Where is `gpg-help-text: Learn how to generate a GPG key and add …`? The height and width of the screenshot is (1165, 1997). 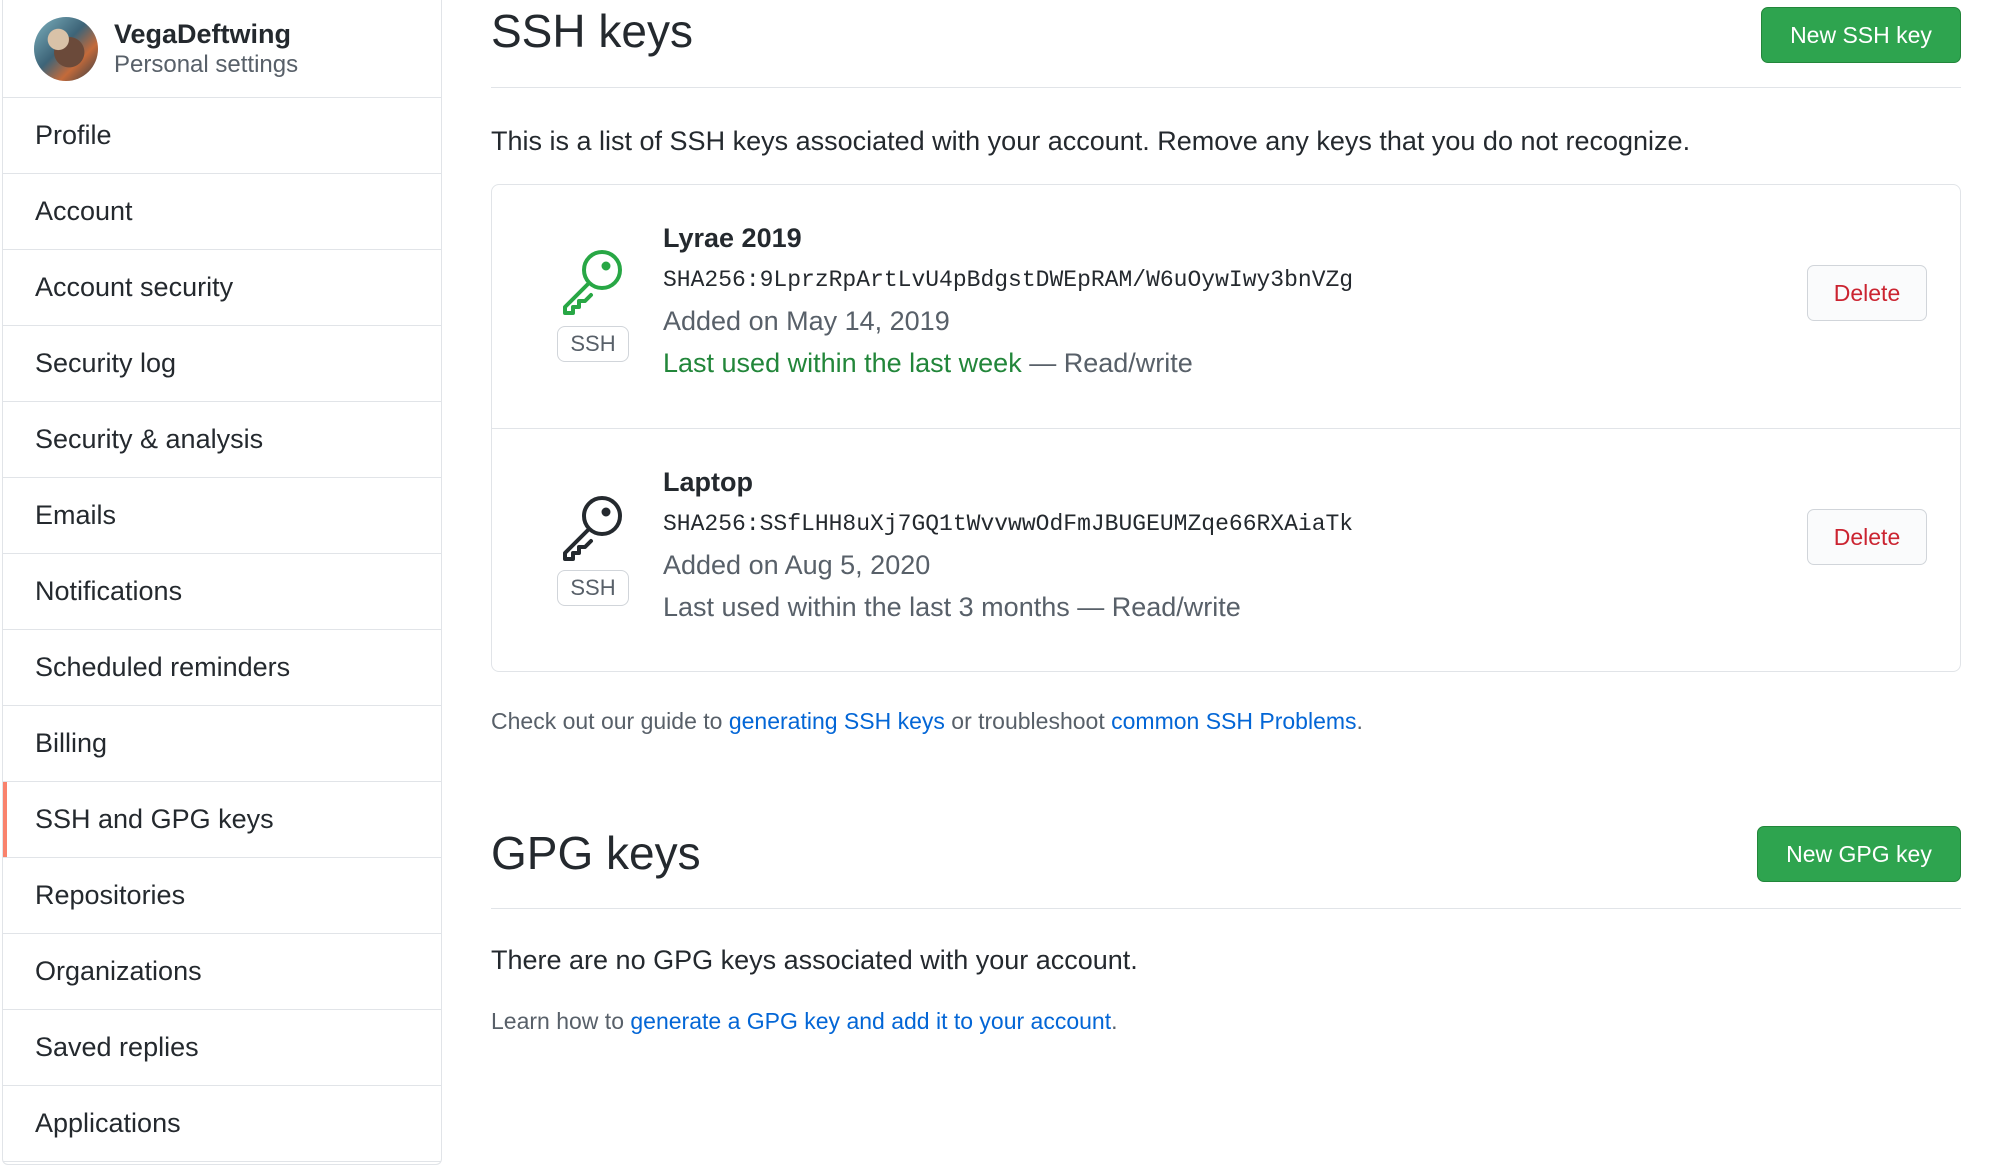 gpg-help-text: Learn how to generate a GPG key and add … is located at coordinates (804, 1021).